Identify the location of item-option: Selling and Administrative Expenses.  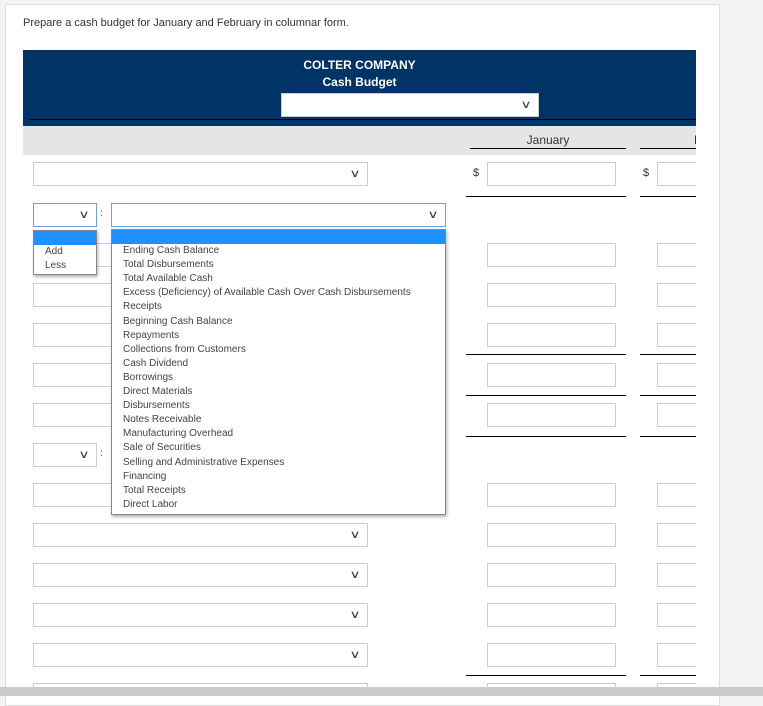
(278, 463).